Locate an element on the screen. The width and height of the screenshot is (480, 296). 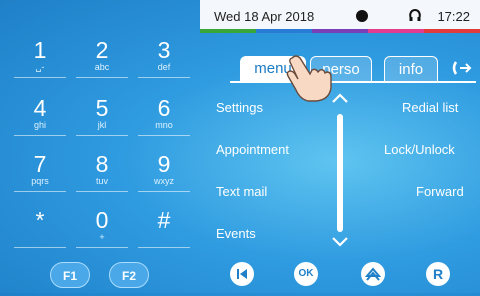
menu-lock-unlock: Lock/Unlock is located at coordinates (419, 149).